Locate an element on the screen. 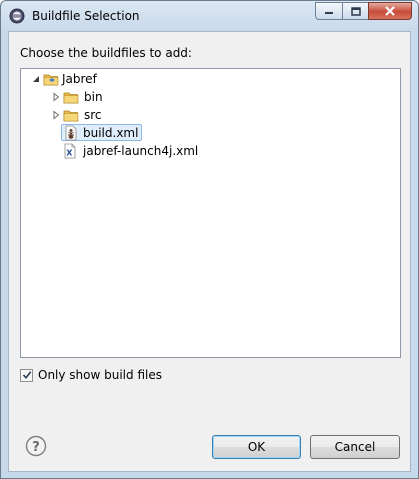  minimize-icon is located at coordinates (329, 13).